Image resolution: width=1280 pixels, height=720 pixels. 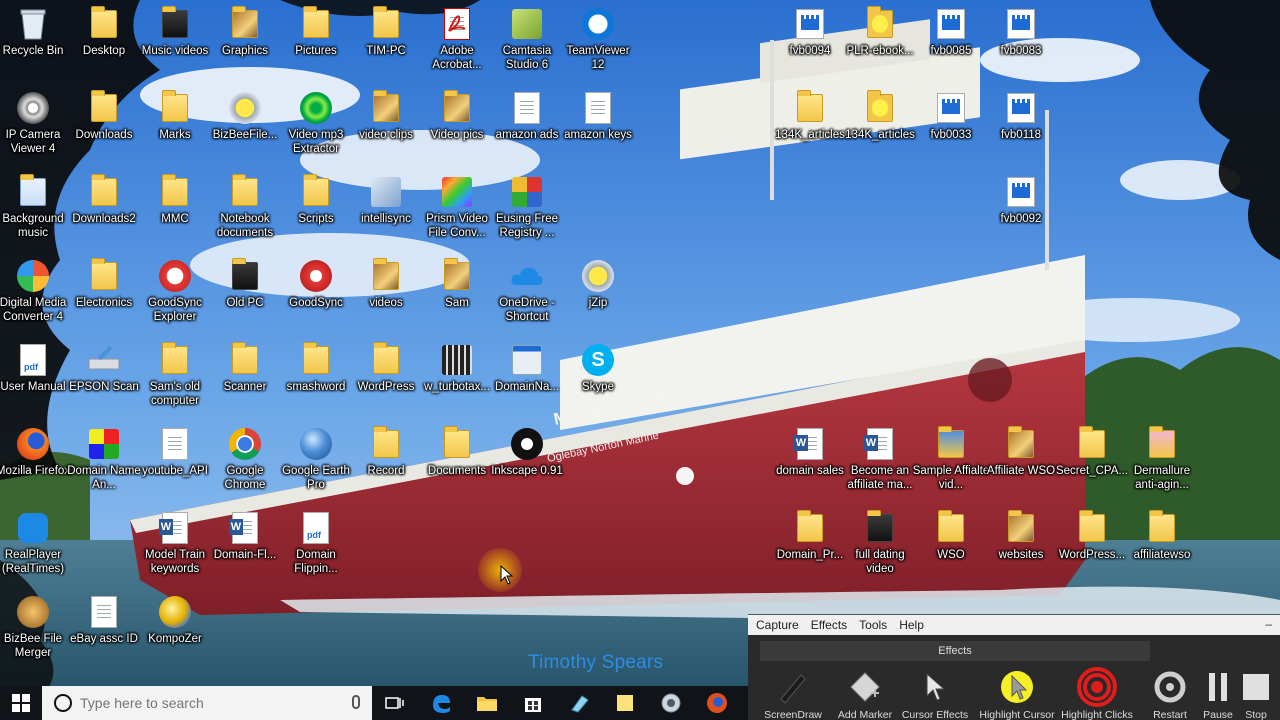 What do you see at coordinates (386, 200) in the screenshot?
I see `desktop-icon-intellisync: intellisync` at bounding box center [386, 200].